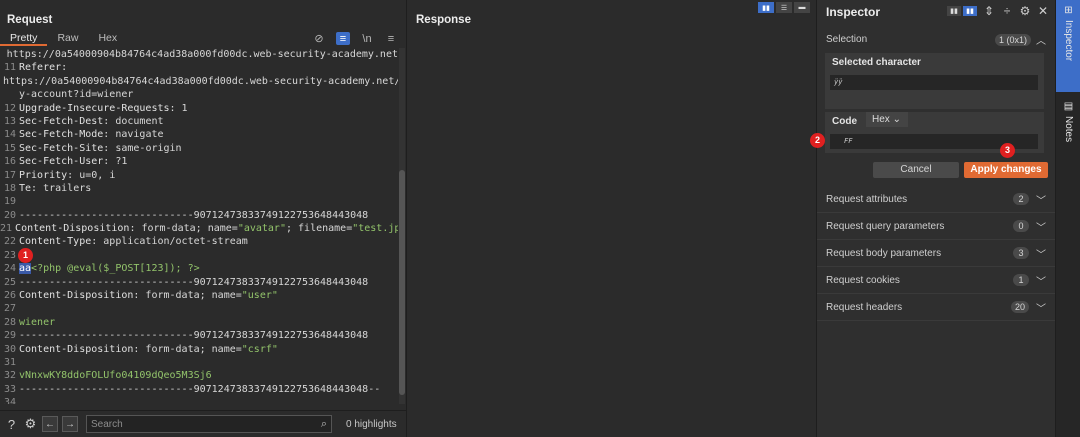 The image size is (1080, 437). Describe the element at coordinates (67, 39) in the screenshot. I see `tab-raw: Raw` at that location.